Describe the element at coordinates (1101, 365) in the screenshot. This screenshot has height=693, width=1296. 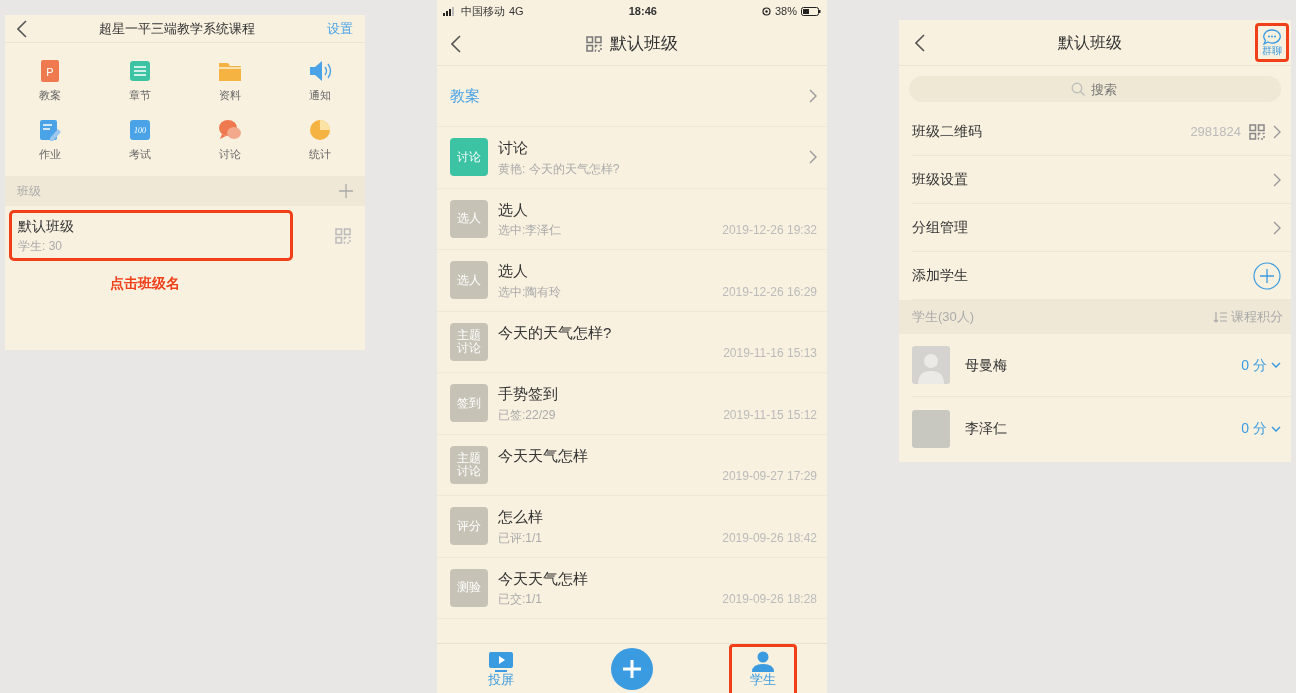
I see `student-row: 母曼梅 0 分` at that location.